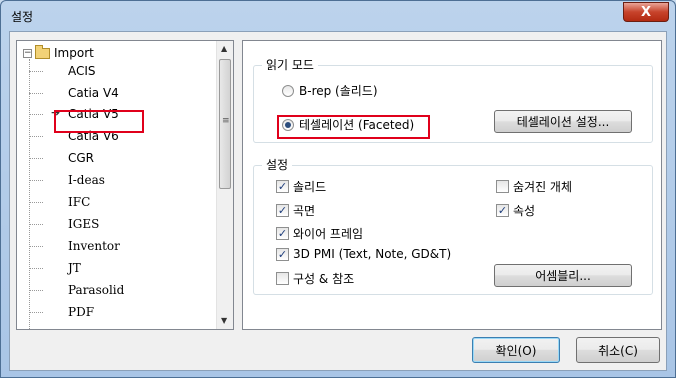 Image resolution: width=676 pixels, height=378 pixels. I want to click on grip-icon: ≡, so click(226, 121).